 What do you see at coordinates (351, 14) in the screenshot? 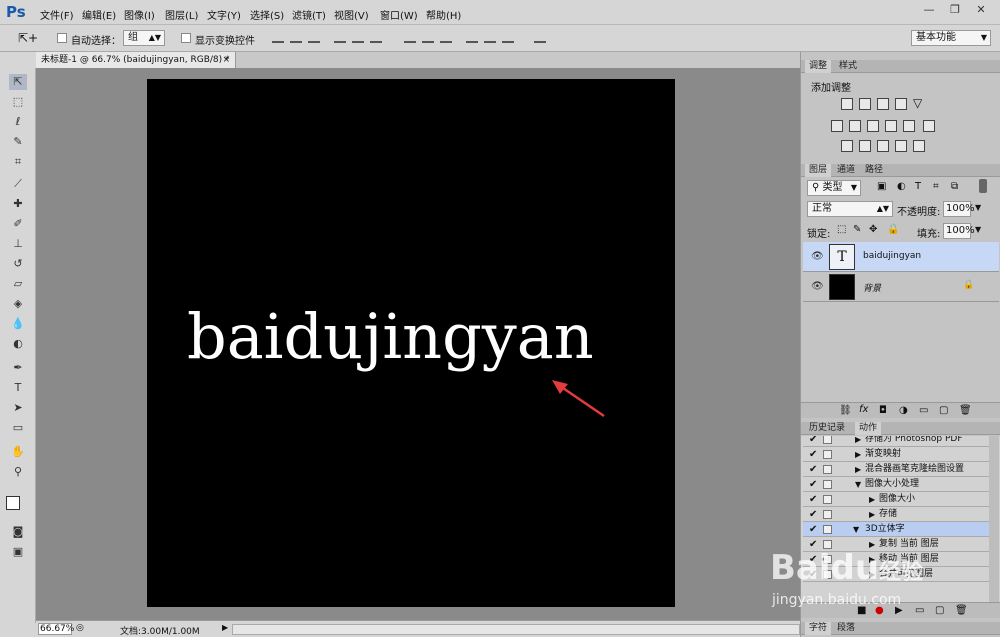
I see `menu-view: 视图(V)` at bounding box center [351, 14].